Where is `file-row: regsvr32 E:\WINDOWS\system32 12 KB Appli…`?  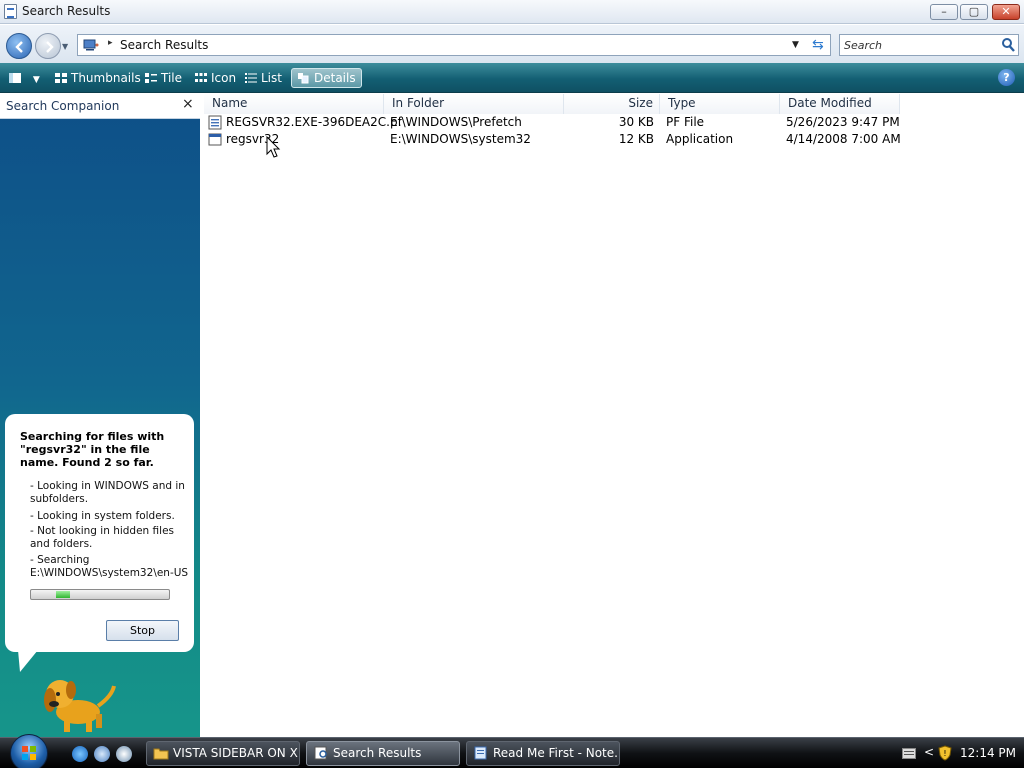
file-row: regsvr32 E:\WINDOWS\system32 12 KB Appli… is located at coordinates (554, 139).